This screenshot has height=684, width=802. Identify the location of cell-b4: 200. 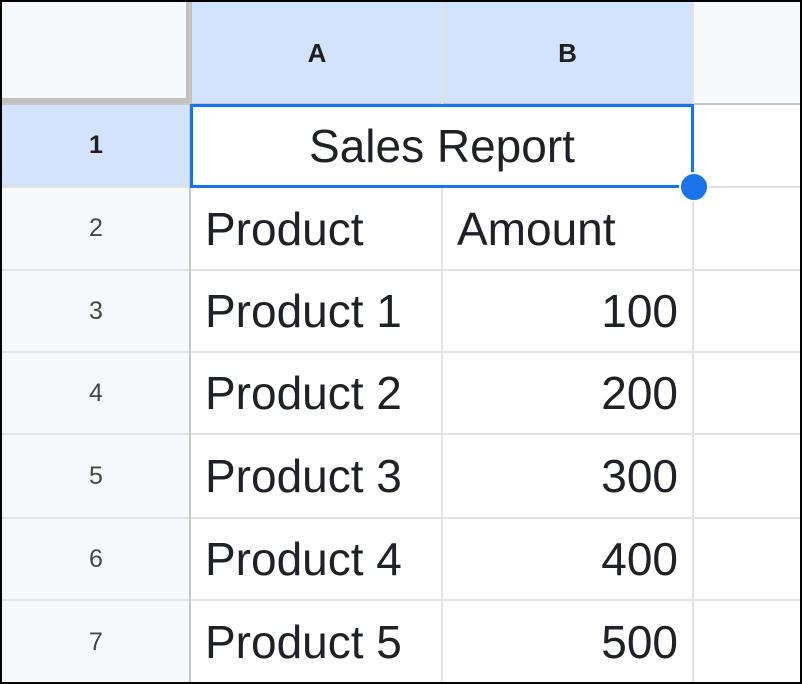
(567, 393).